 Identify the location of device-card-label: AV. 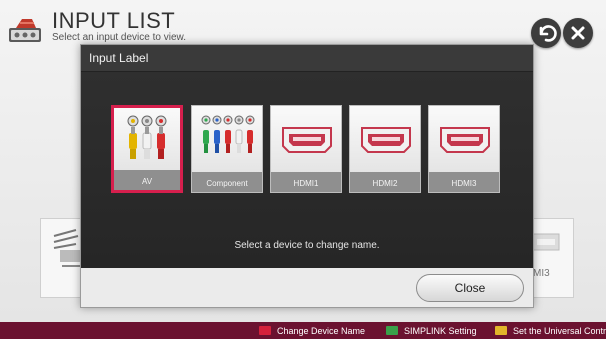
(147, 181).